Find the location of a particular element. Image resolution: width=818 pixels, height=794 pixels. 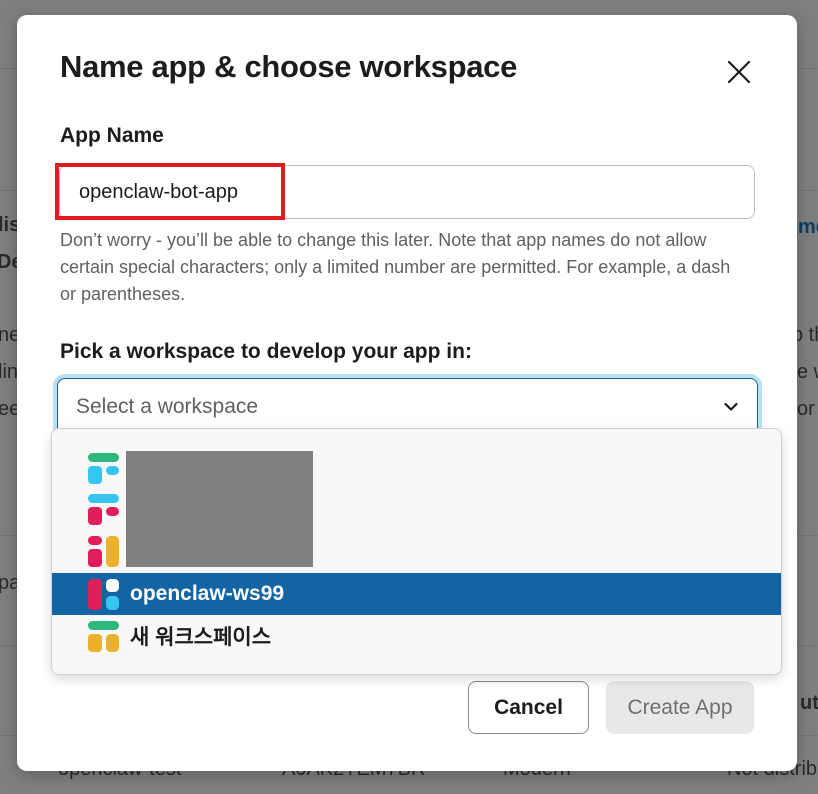

workspace-option-label: openclaw-ws99 is located at coordinates (207, 593).